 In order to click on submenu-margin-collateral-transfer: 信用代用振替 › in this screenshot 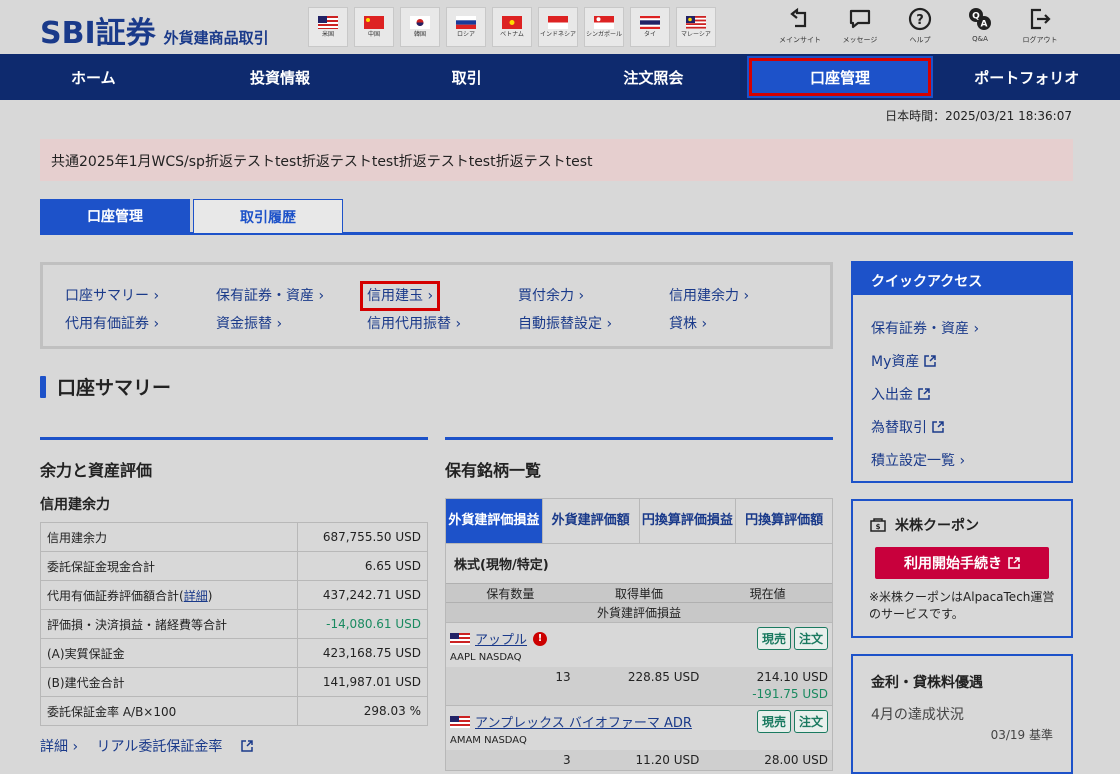, I will do `click(442, 323)`.